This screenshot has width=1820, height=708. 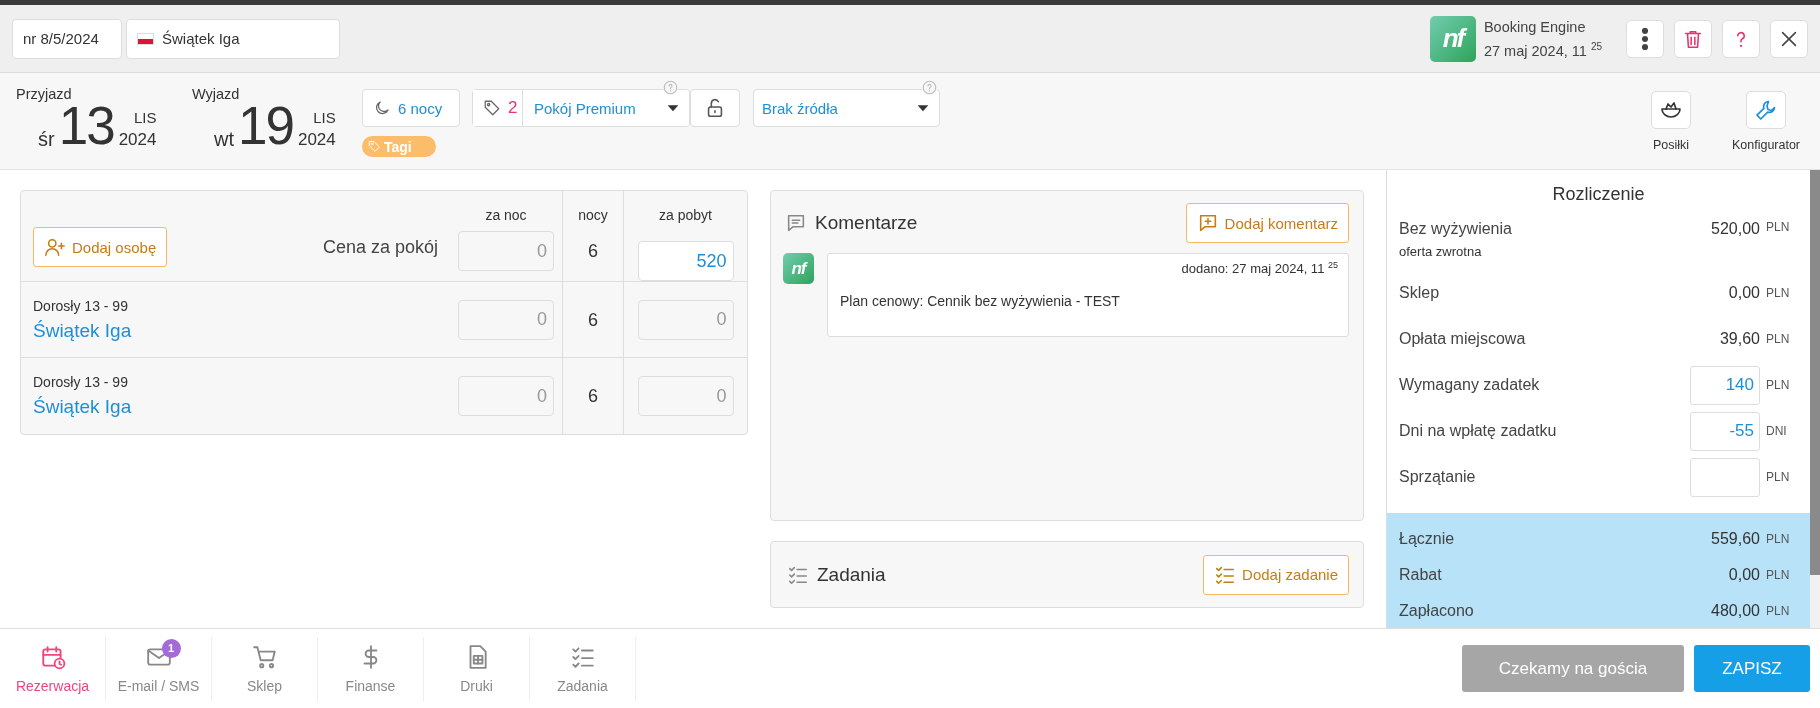 I want to click on save-button: ZAPISZ, so click(x=1752, y=668).